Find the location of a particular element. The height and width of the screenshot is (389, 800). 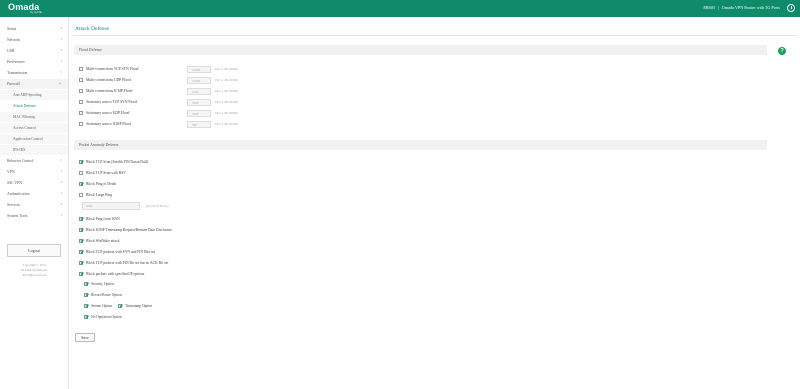

sidebar-item-network: Network › is located at coordinates (34, 40).